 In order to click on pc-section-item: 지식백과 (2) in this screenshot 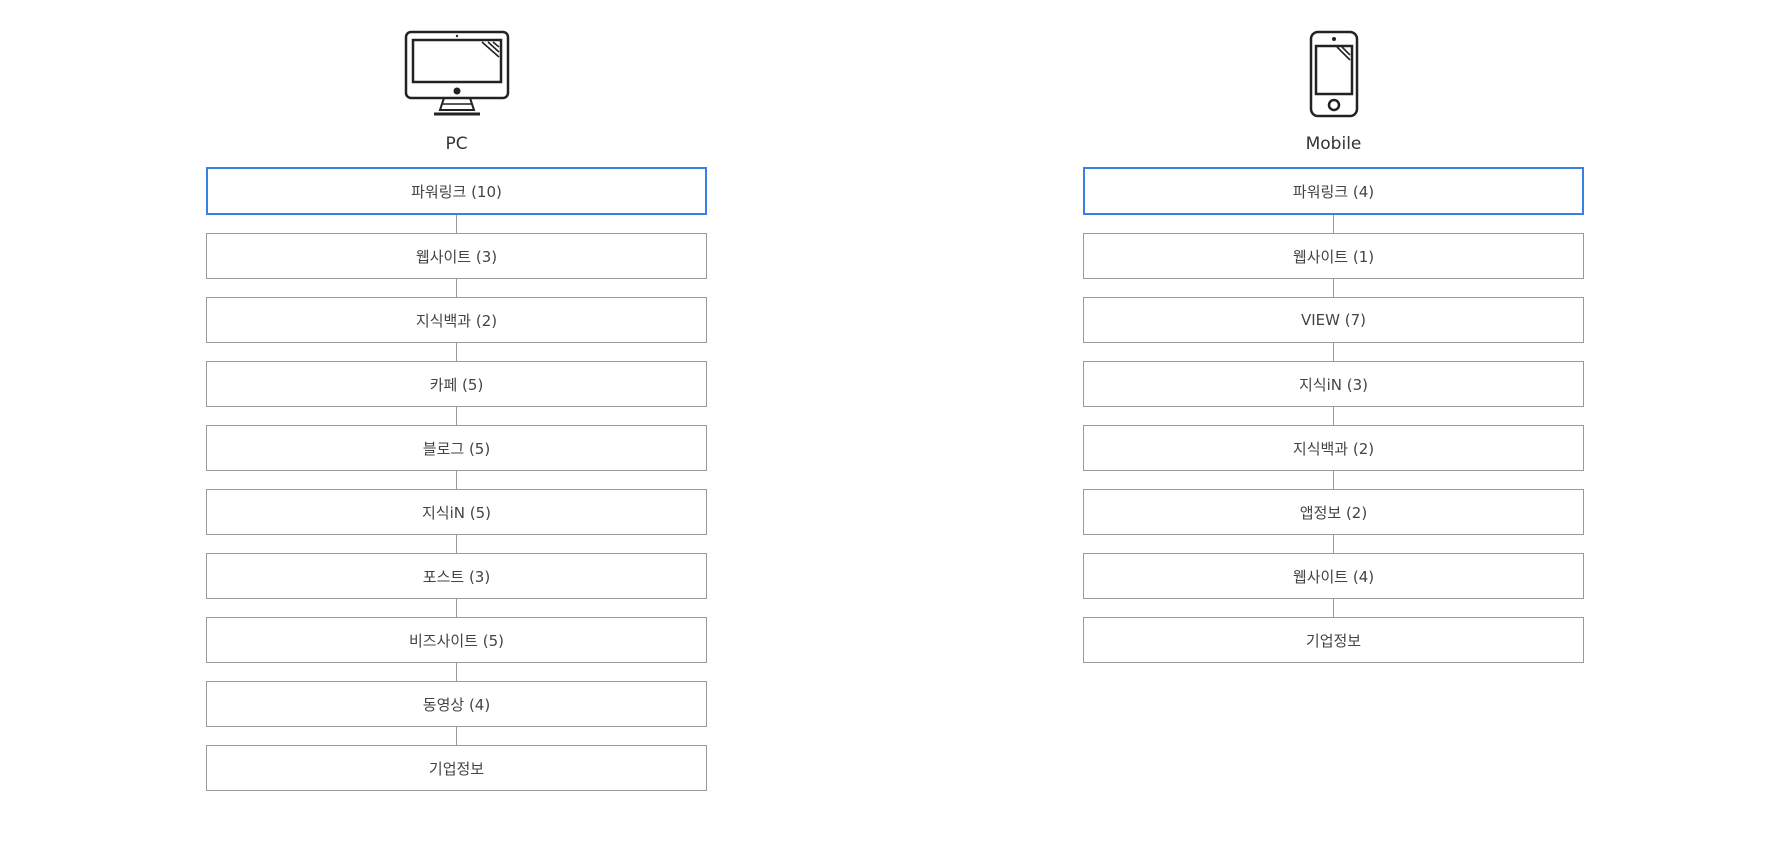, I will do `click(456, 320)`.